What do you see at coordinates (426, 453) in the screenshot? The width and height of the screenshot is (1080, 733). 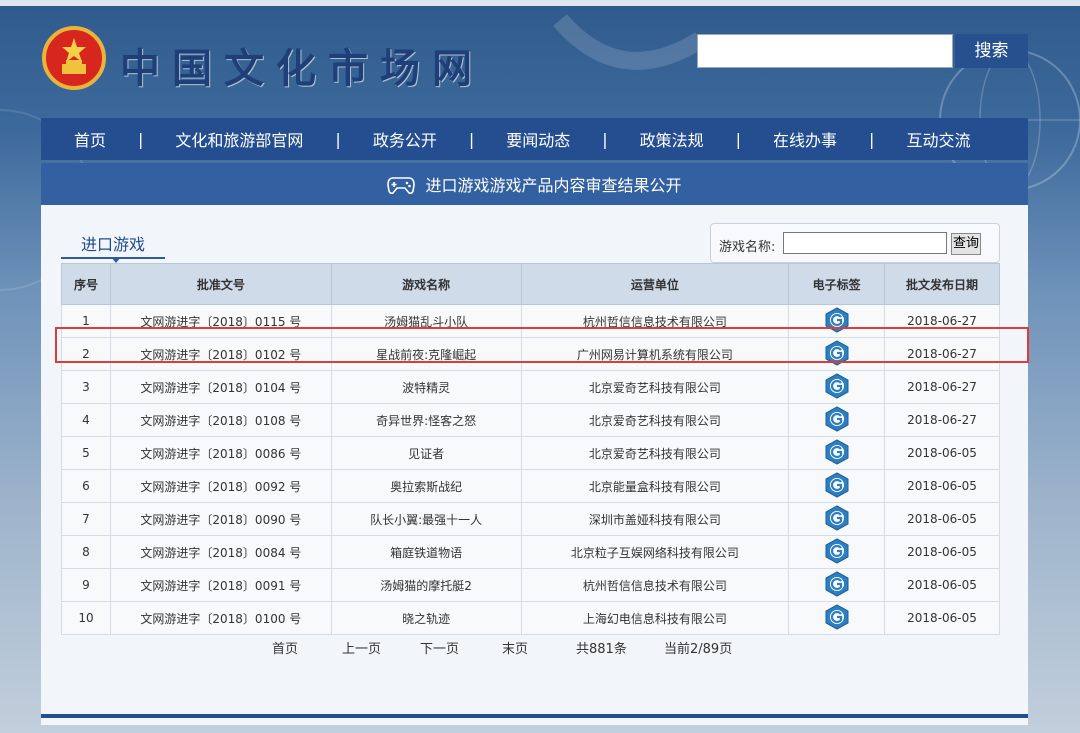 I see `game-name: 见证者` at bounding box center [426, 453].